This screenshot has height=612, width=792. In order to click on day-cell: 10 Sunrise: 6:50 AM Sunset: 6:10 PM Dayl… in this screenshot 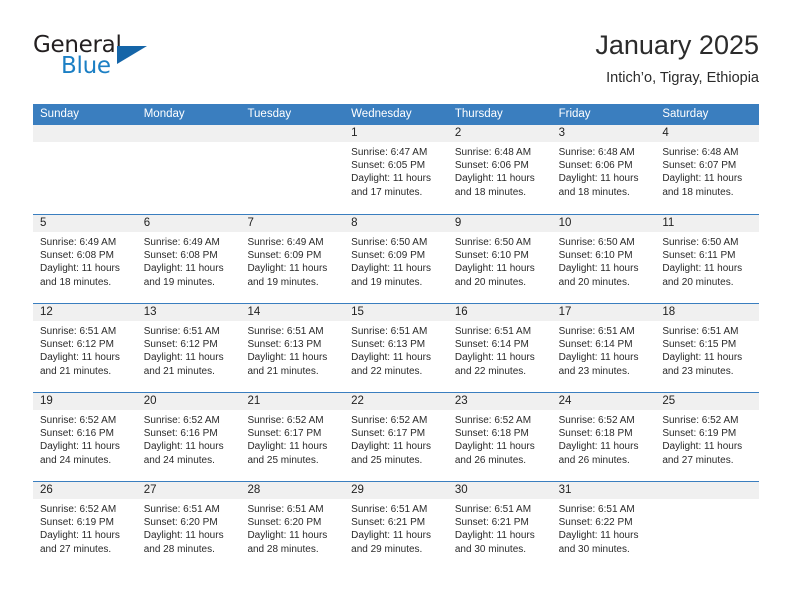, I will do `click(603, 259)`.